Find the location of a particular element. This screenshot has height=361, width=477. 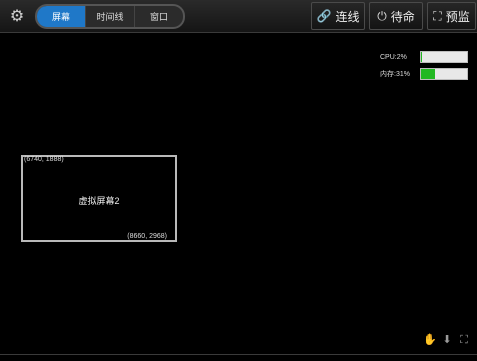

canvas-tools: ✋ ⬇ ⛶ is located at coordinates (447, 340).